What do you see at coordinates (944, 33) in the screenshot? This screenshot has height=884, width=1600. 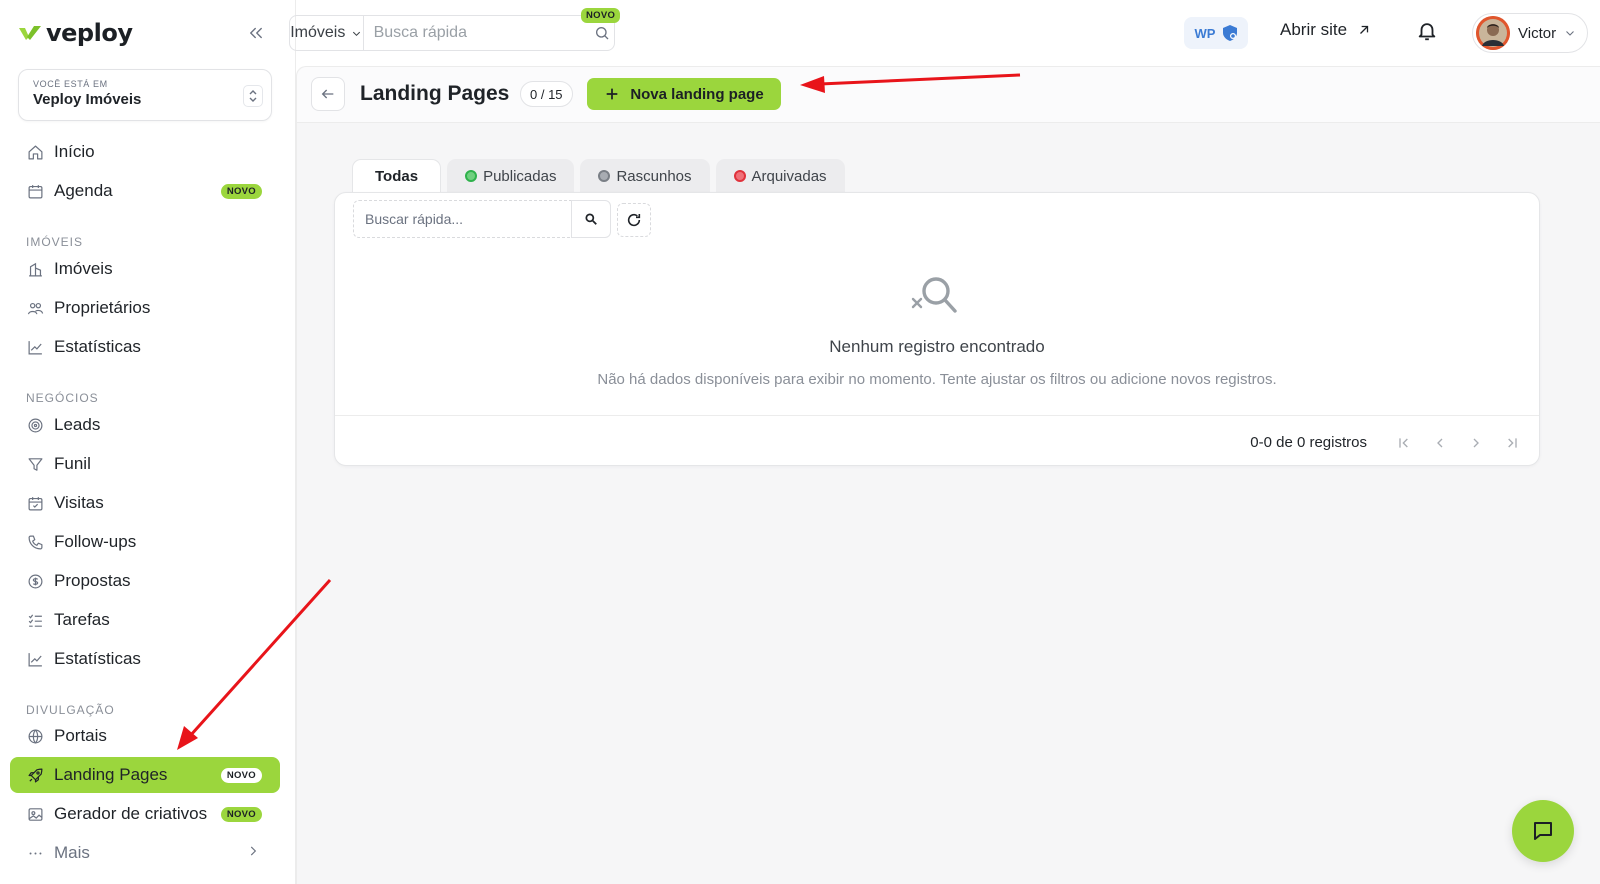 I see `topbar: Imóveis NOVO WP Abrir site Victor` at bounding box center [944, 33].